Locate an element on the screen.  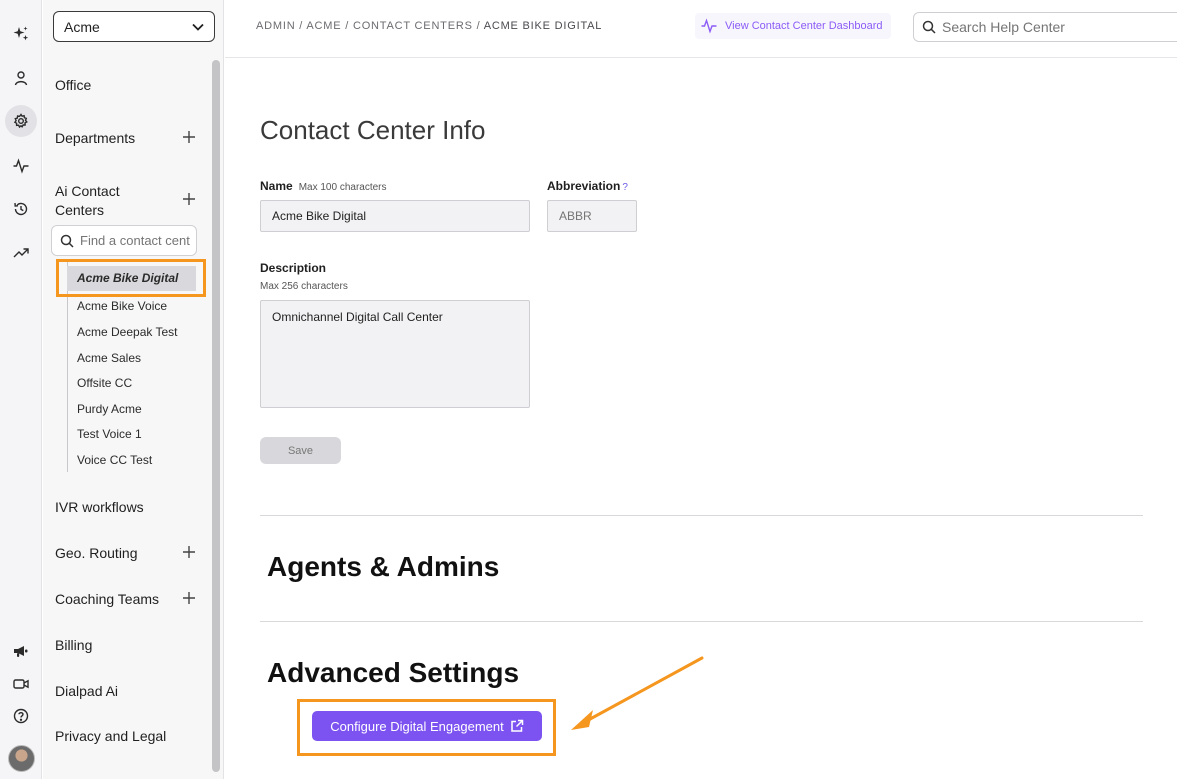
external-link-icon is located at coordinates (516, 725).